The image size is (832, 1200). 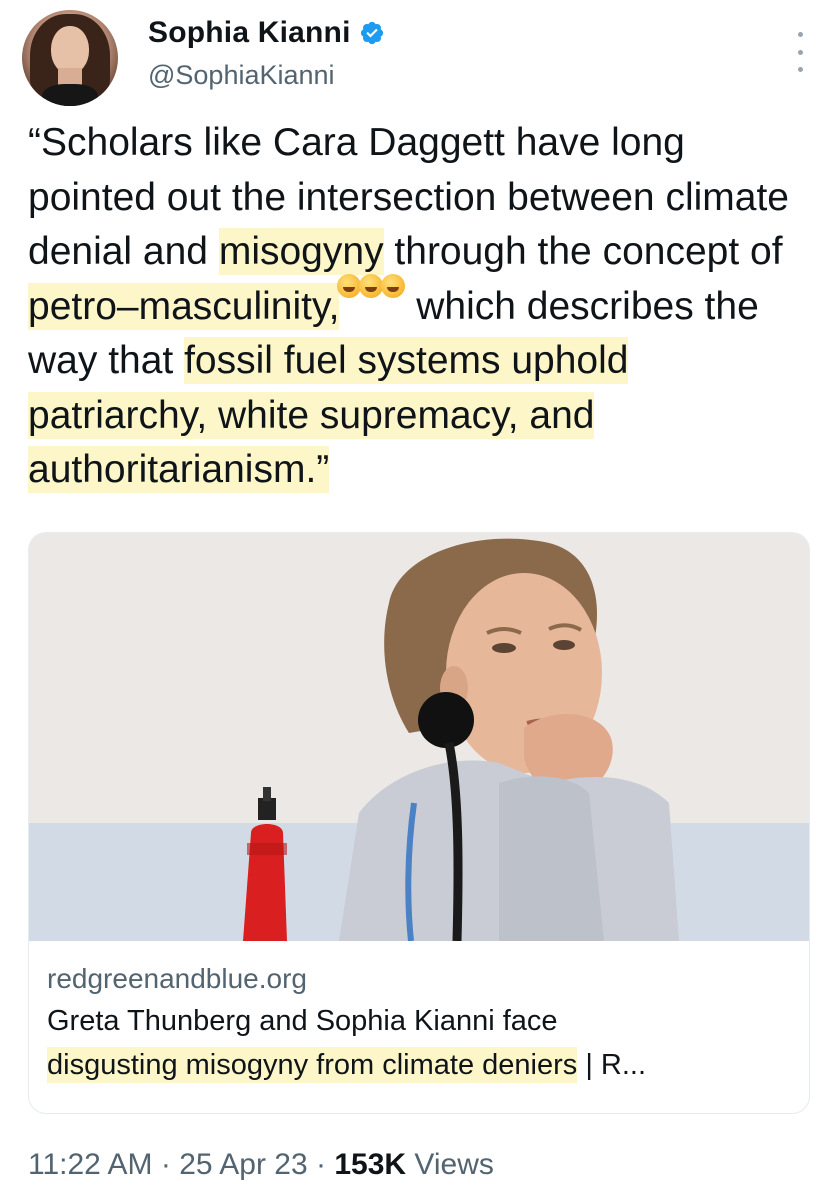 I want to click on verified-badge-icon, so click(x=371, y=33).